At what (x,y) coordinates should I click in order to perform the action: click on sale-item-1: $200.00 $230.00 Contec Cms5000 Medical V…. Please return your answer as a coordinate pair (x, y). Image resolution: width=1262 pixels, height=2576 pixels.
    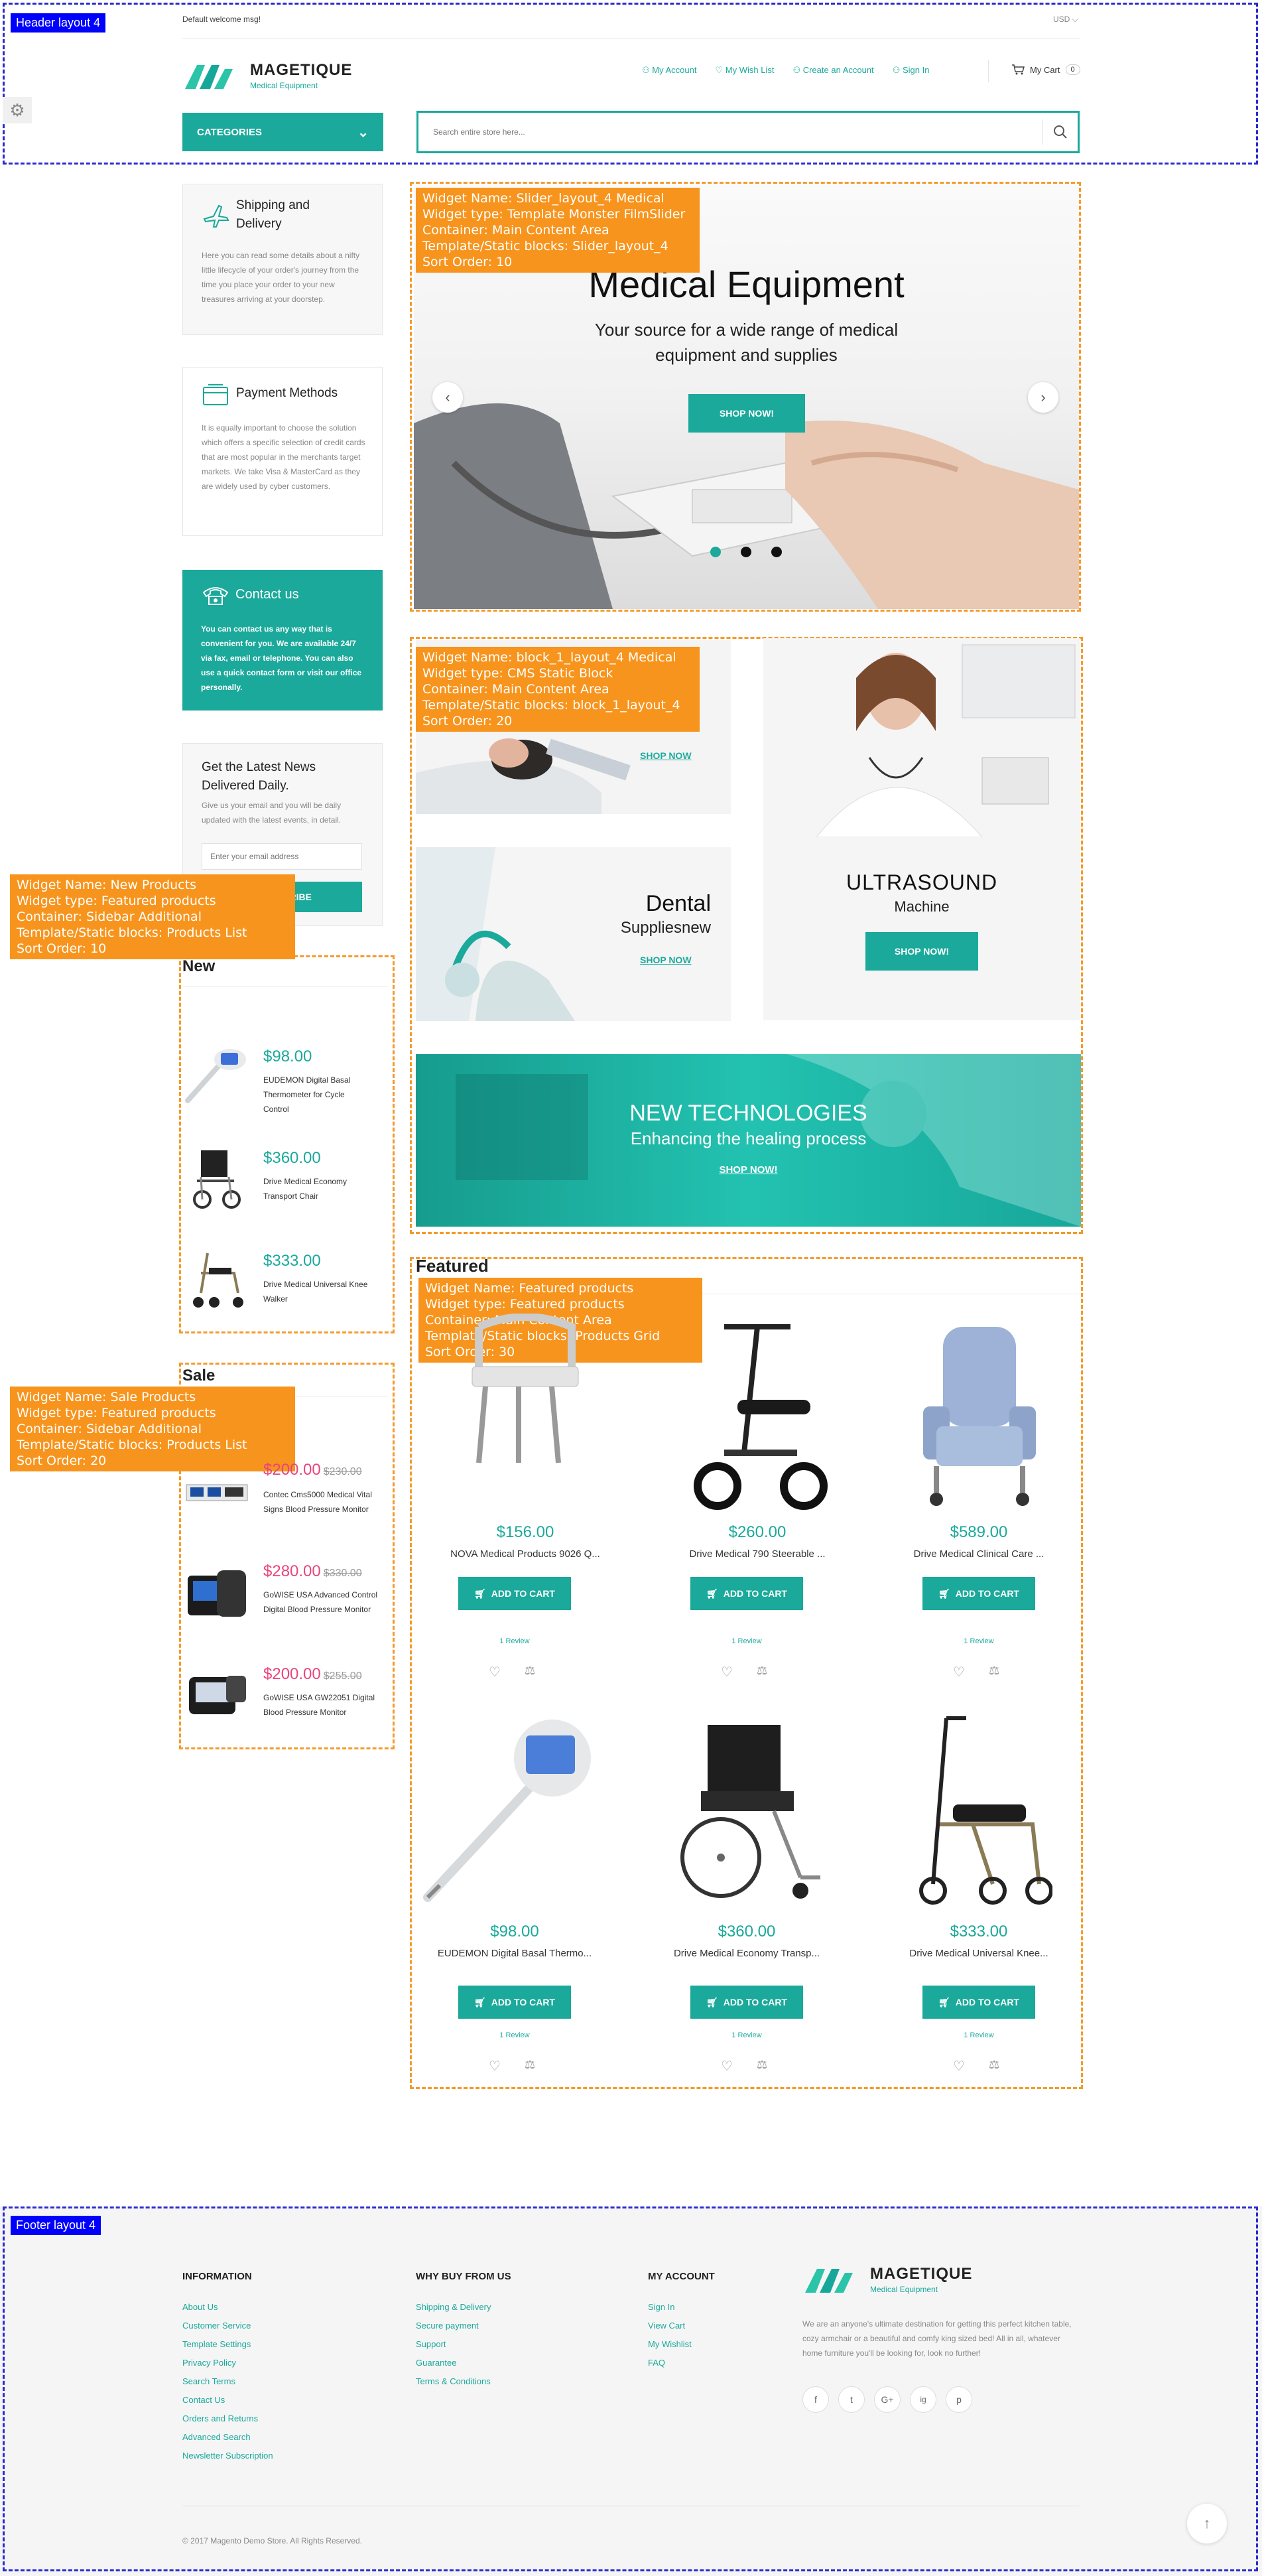
    Looking at the image, I should click on (285, 1489).